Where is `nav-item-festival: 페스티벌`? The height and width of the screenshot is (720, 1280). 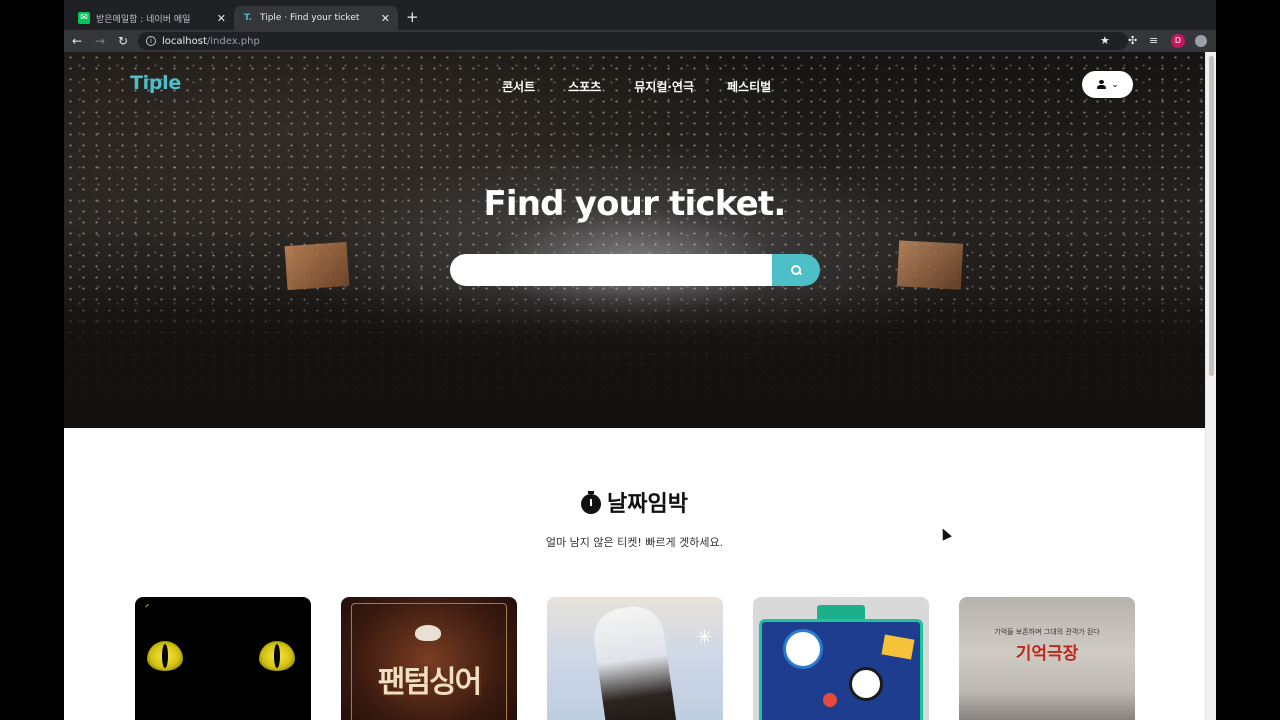
nav-item-festival: 페스티벌 is located at coordinates (749, 86).